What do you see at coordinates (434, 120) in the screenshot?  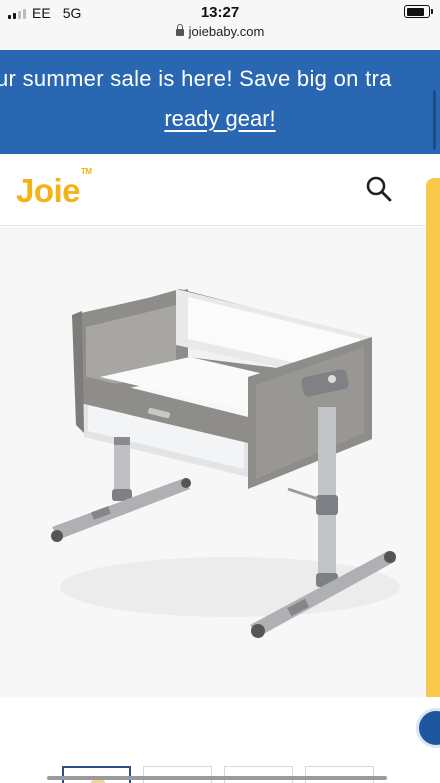 I see `promo-scrollbar` at bounding box center [434, 120].